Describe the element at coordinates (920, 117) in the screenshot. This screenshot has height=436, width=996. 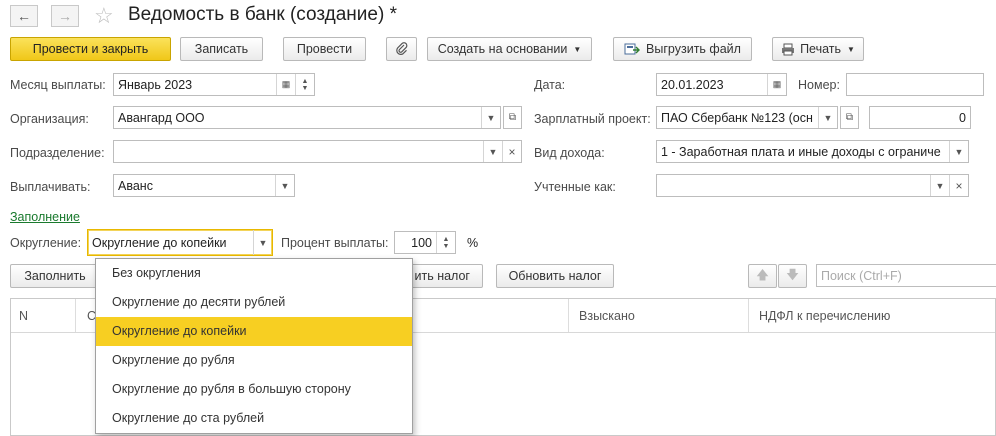
I see `salary-project-number-field: 0` at that location.